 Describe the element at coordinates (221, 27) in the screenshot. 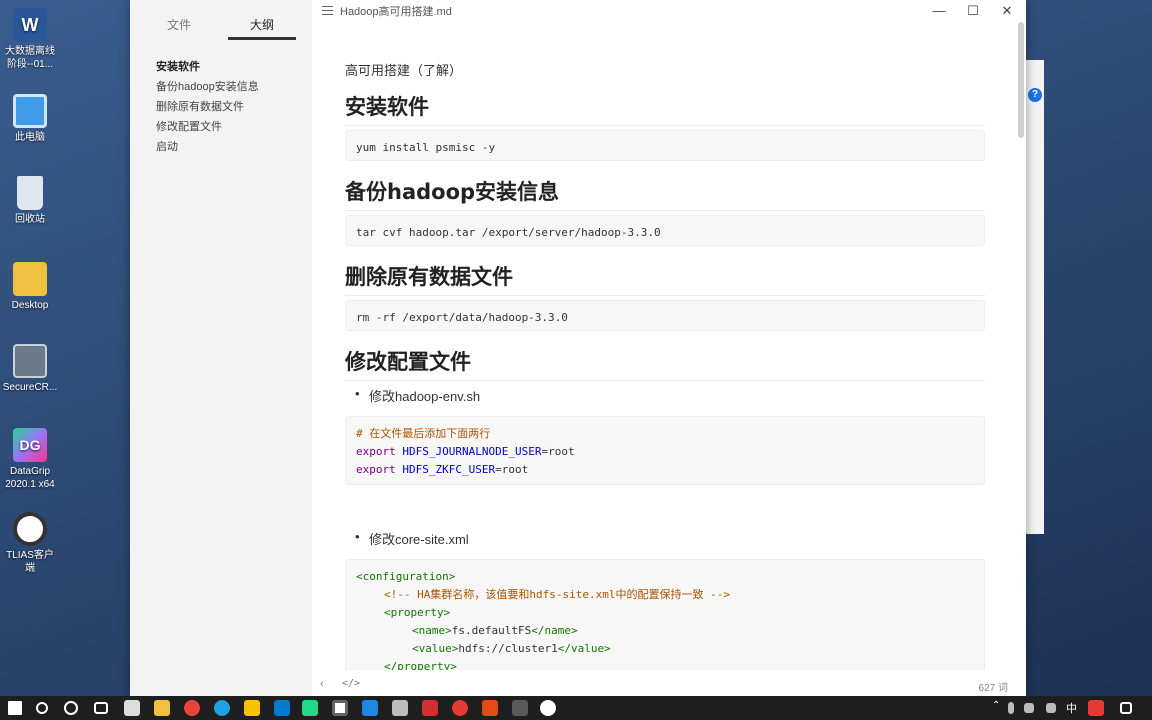

I see `sidebar-tabs: 文件 大纲` at that location.